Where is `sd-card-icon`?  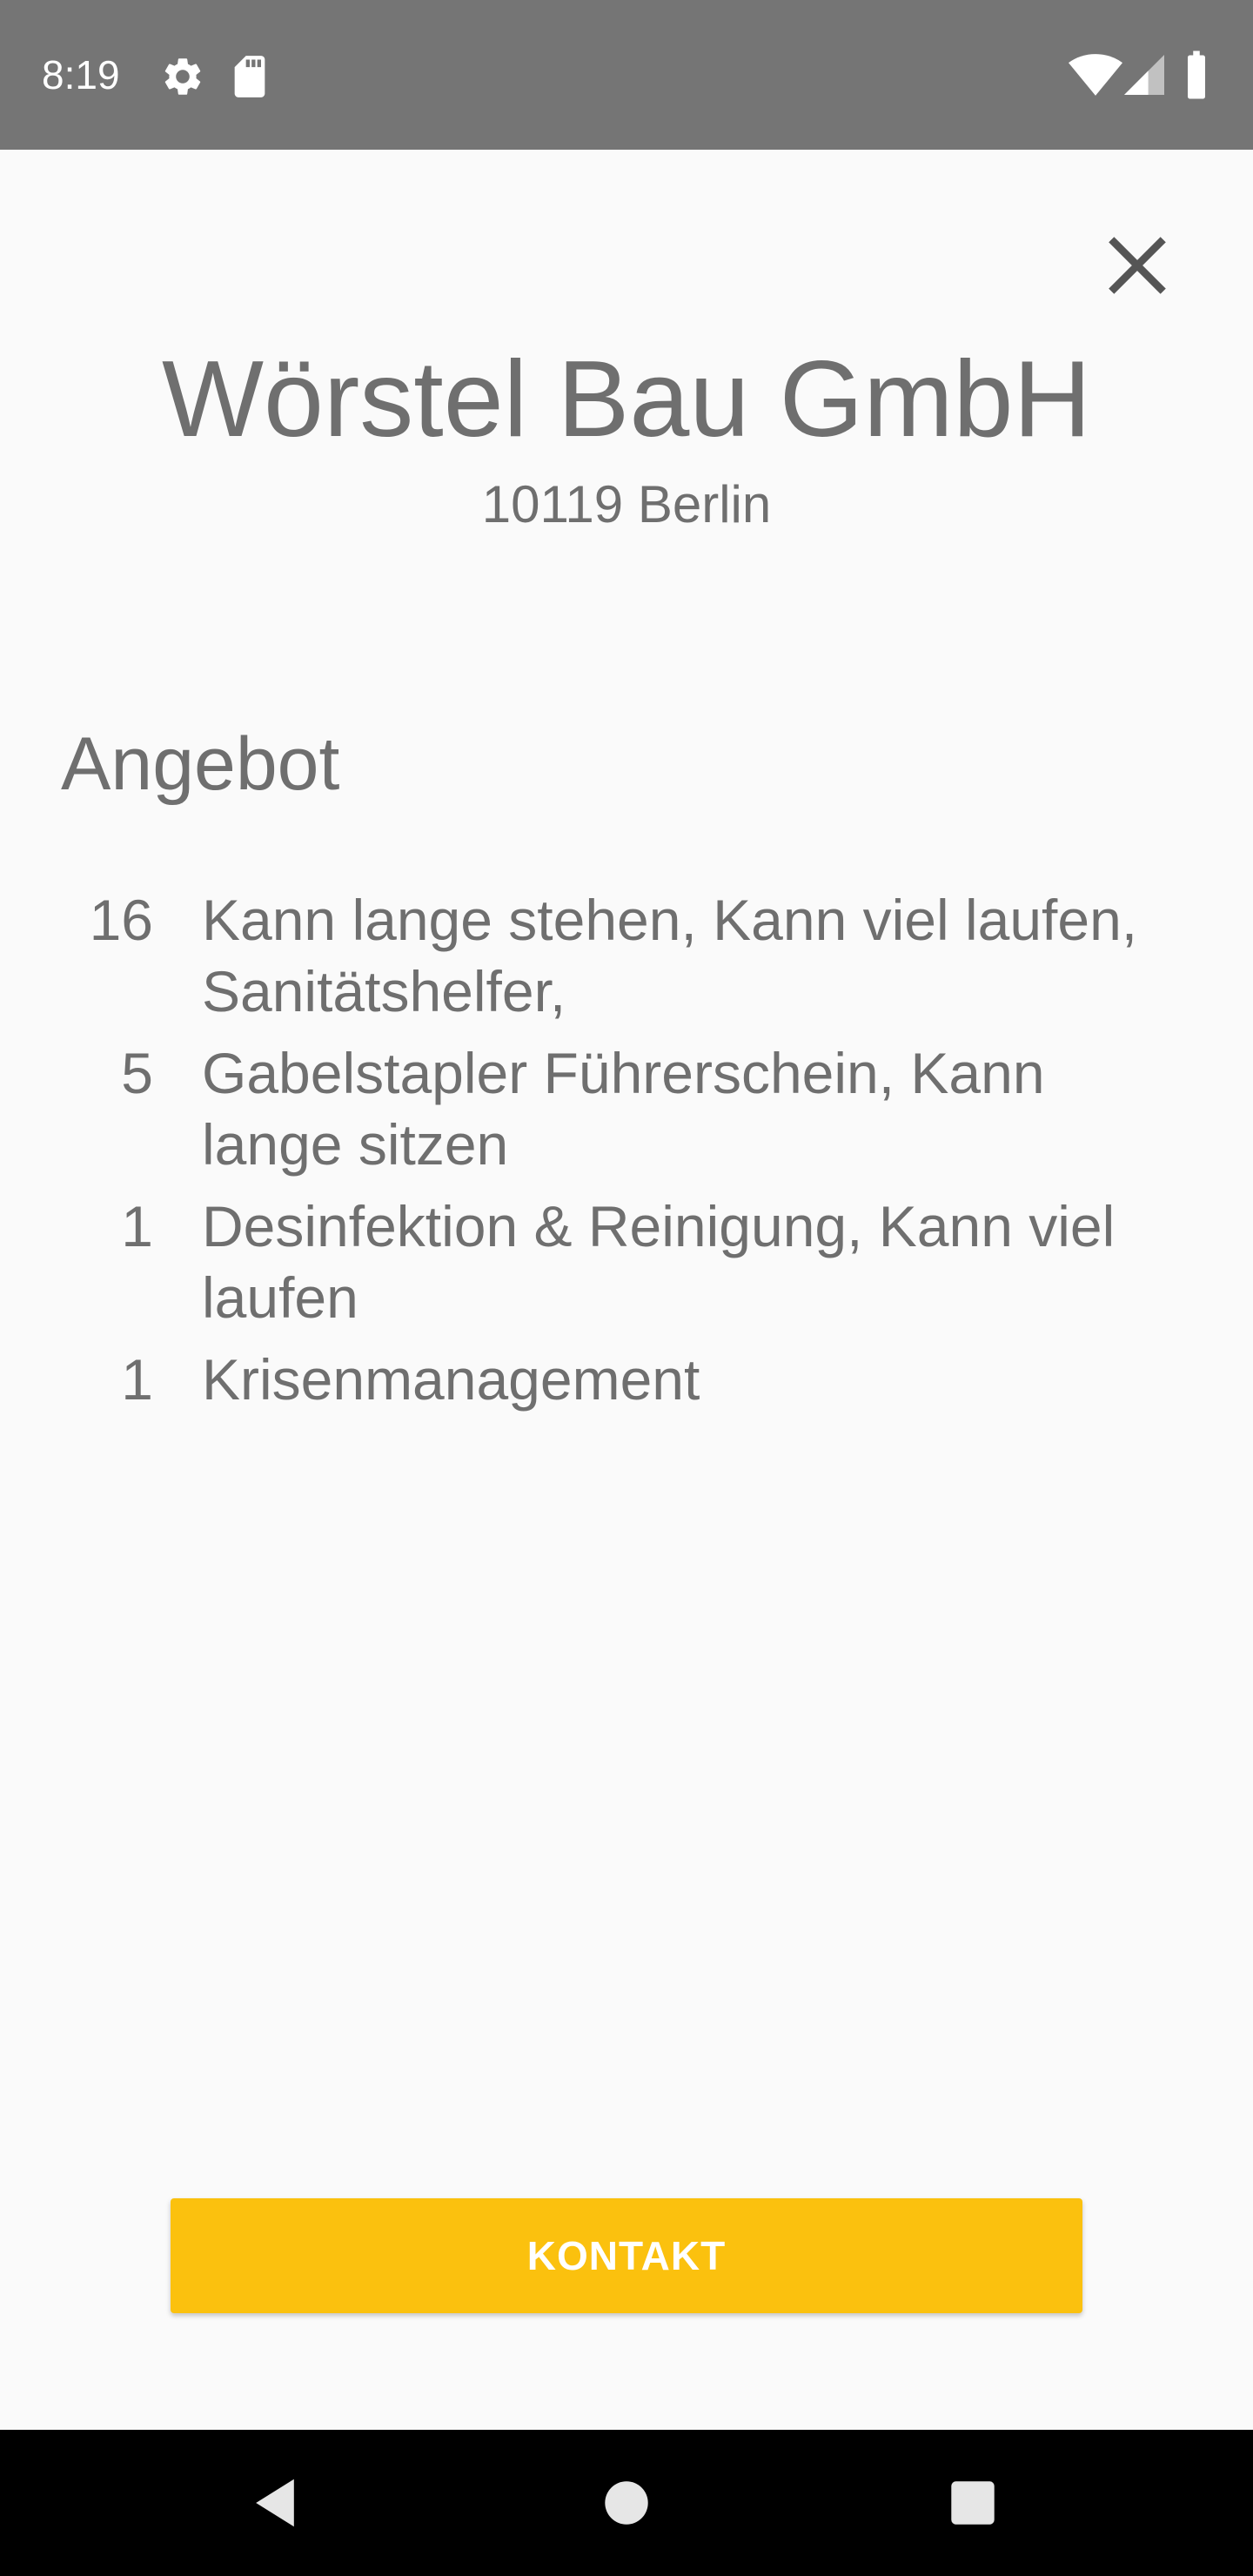
sd-card-icon is located at coordinates (250, 77).